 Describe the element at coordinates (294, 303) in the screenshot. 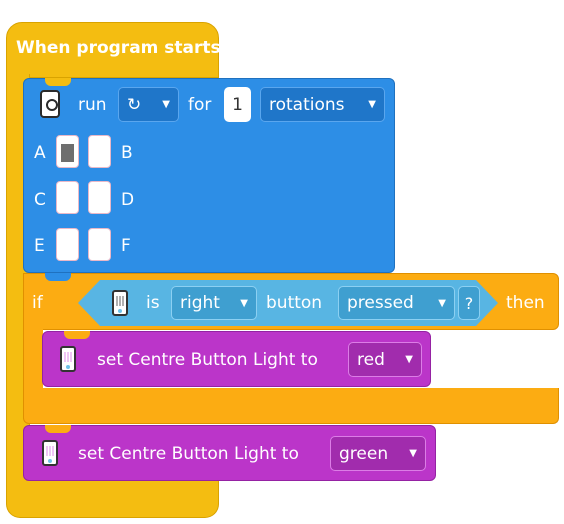

I see `button-label: button` at that location.